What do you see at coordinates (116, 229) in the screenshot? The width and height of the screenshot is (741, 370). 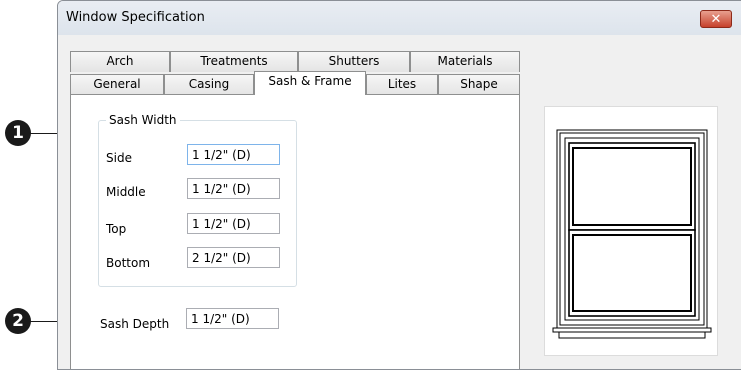 I see `top-label: Top` at bounding box center [116, 229].